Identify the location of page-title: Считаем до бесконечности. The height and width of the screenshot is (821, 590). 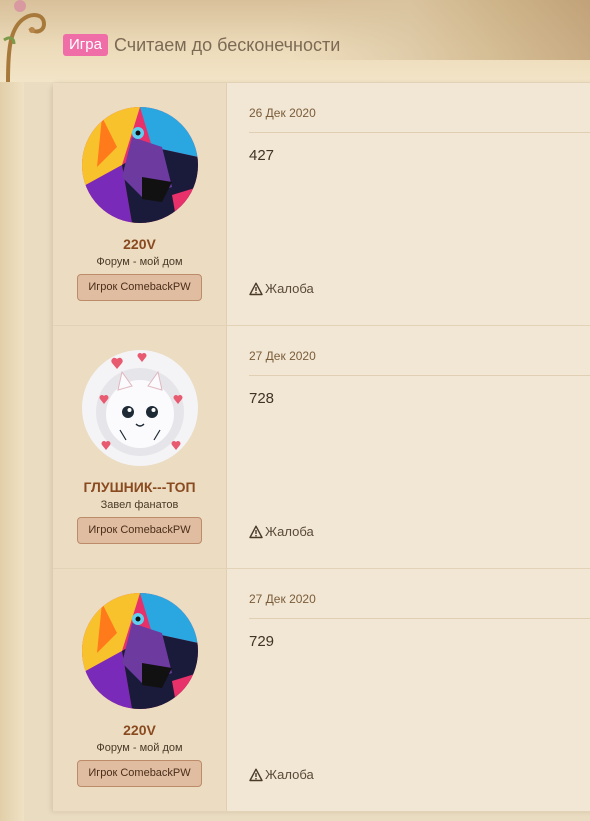
(227, 45).